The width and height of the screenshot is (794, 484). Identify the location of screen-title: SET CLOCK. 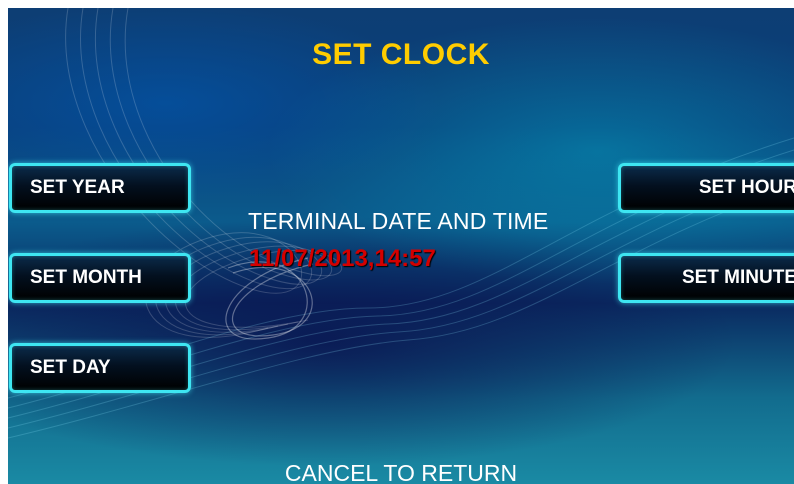
(401, 54).